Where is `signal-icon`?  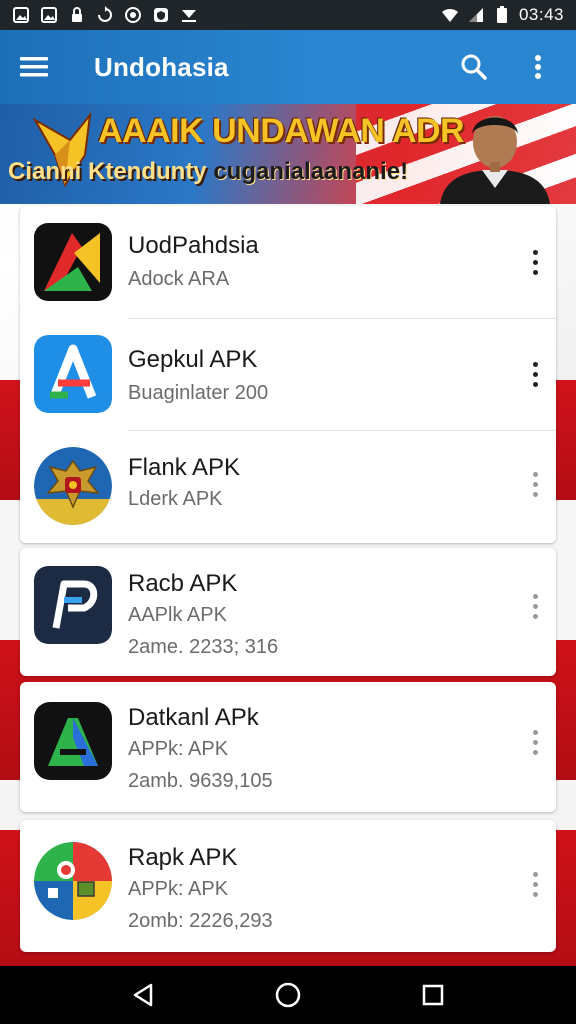 signal-icon is located at coordinates (476, 15).